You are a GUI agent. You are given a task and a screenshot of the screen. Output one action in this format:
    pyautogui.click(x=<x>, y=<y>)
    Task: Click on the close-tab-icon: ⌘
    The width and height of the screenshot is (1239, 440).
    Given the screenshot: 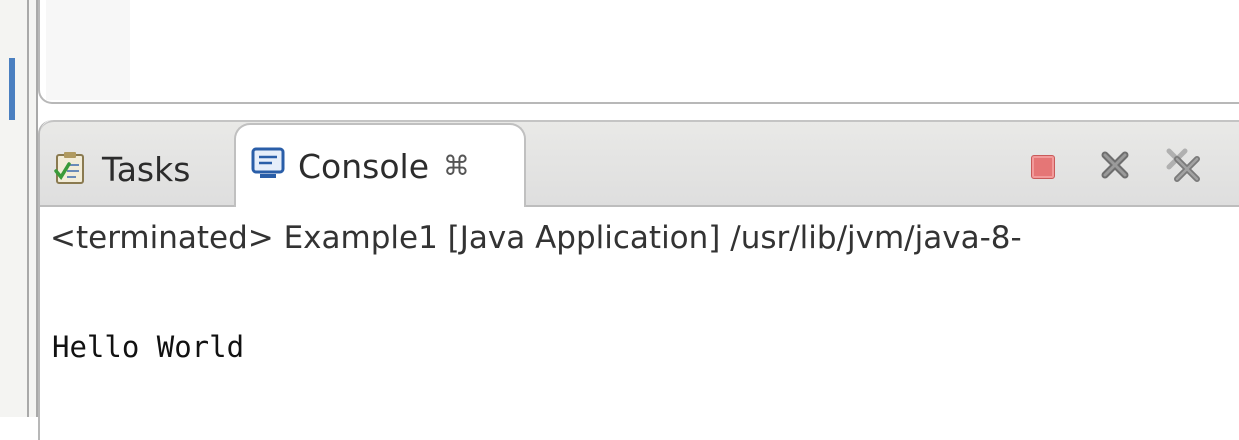 What is the action you would take?
    pyautogui.click(x=456, y=166)
    